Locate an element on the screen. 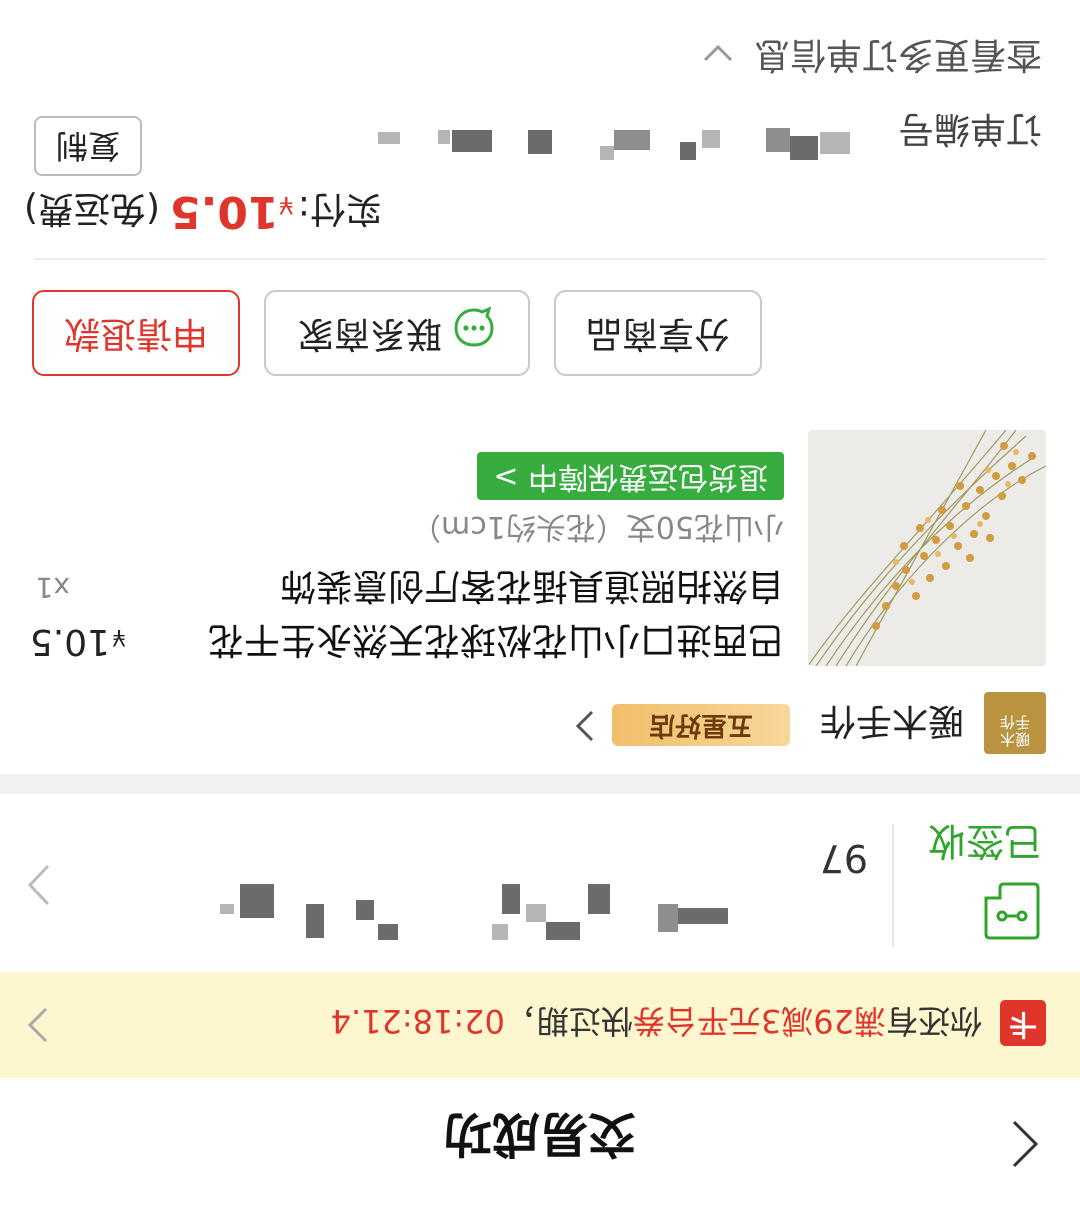  paid-label: 实付: is located at coordinates (339, 208).